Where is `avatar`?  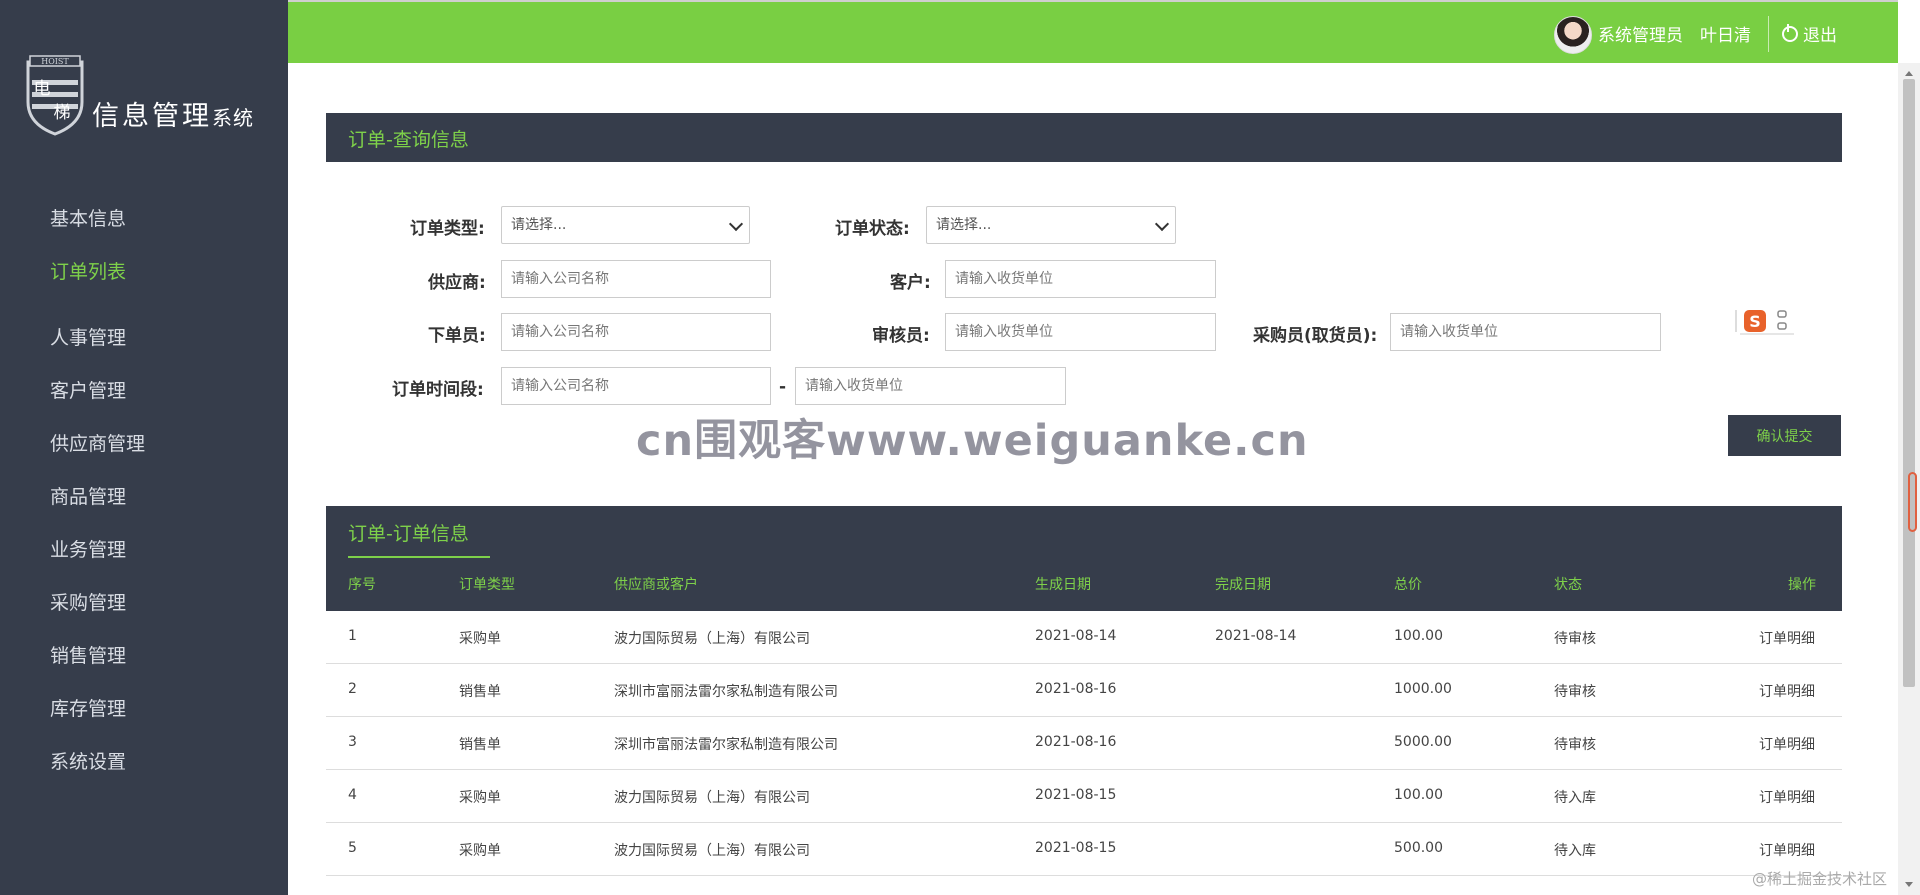 avatar is located at coordinates (1573, 35).